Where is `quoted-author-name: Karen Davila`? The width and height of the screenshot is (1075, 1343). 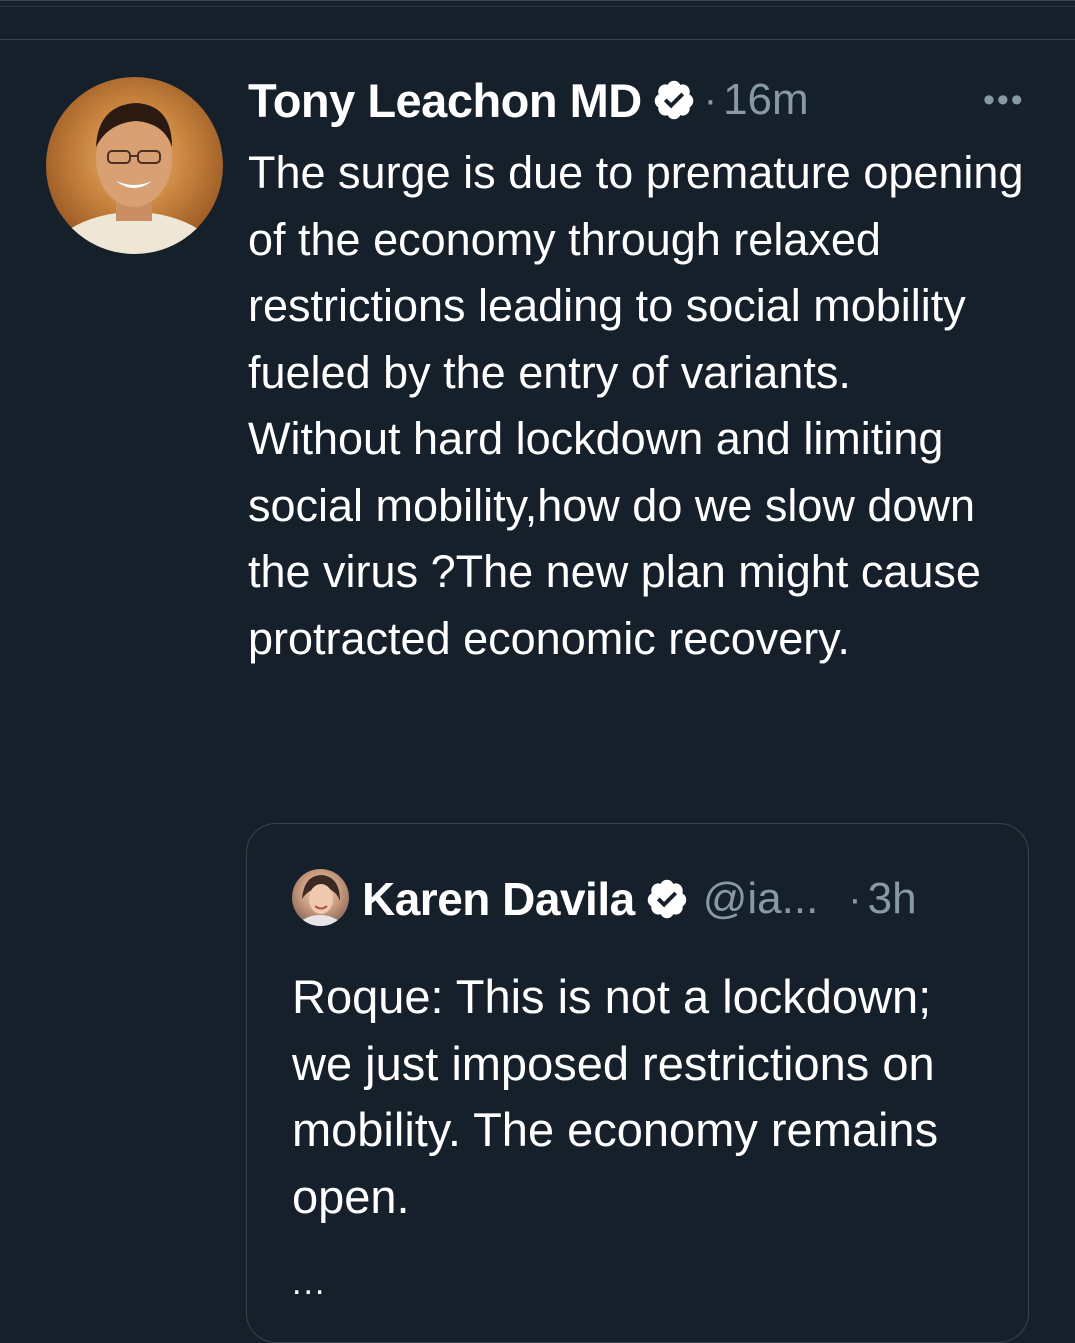
quoted-author-name: Karen Davila is located at coordinates (498, 899).